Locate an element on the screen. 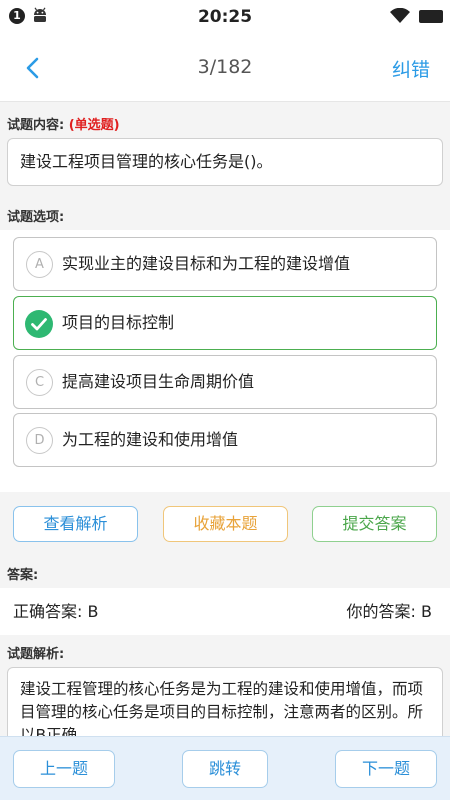  correct-answer: 正确答案: B is located at coordinates (56, 611).